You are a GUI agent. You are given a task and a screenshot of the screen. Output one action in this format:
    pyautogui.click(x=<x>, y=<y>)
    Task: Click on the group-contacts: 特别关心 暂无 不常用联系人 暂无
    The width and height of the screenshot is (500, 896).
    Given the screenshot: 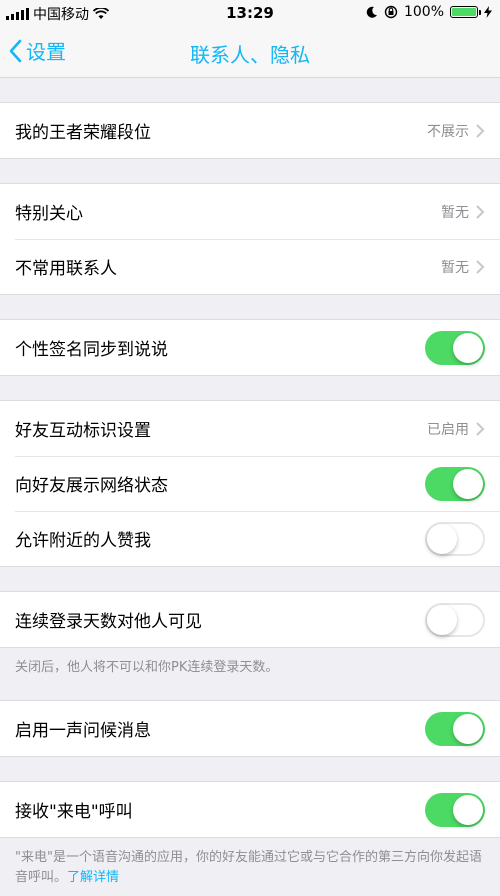 What is the action you would take?
    pyautogui.click(x=250, y=239)
    